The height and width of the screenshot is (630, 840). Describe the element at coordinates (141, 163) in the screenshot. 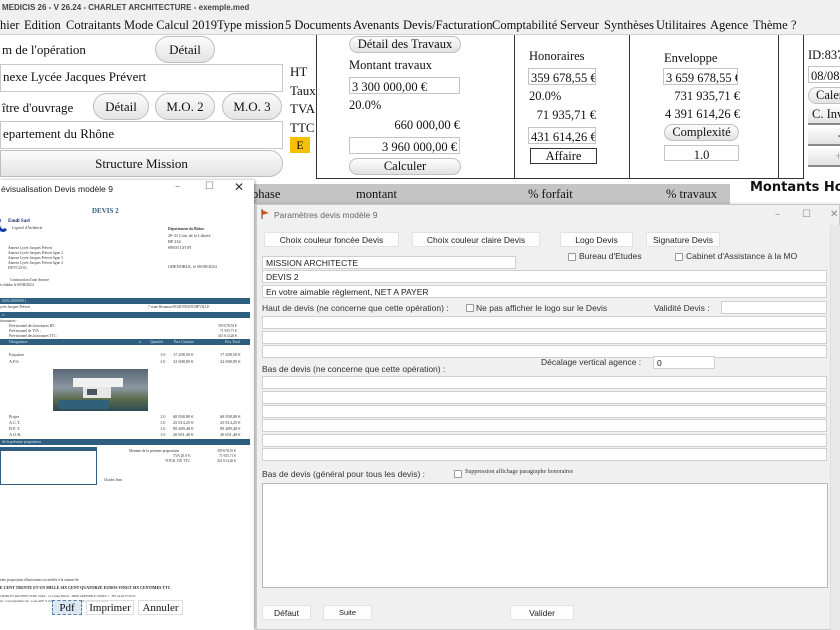

I see `structure-mission-button: Structure Mission` at that location.